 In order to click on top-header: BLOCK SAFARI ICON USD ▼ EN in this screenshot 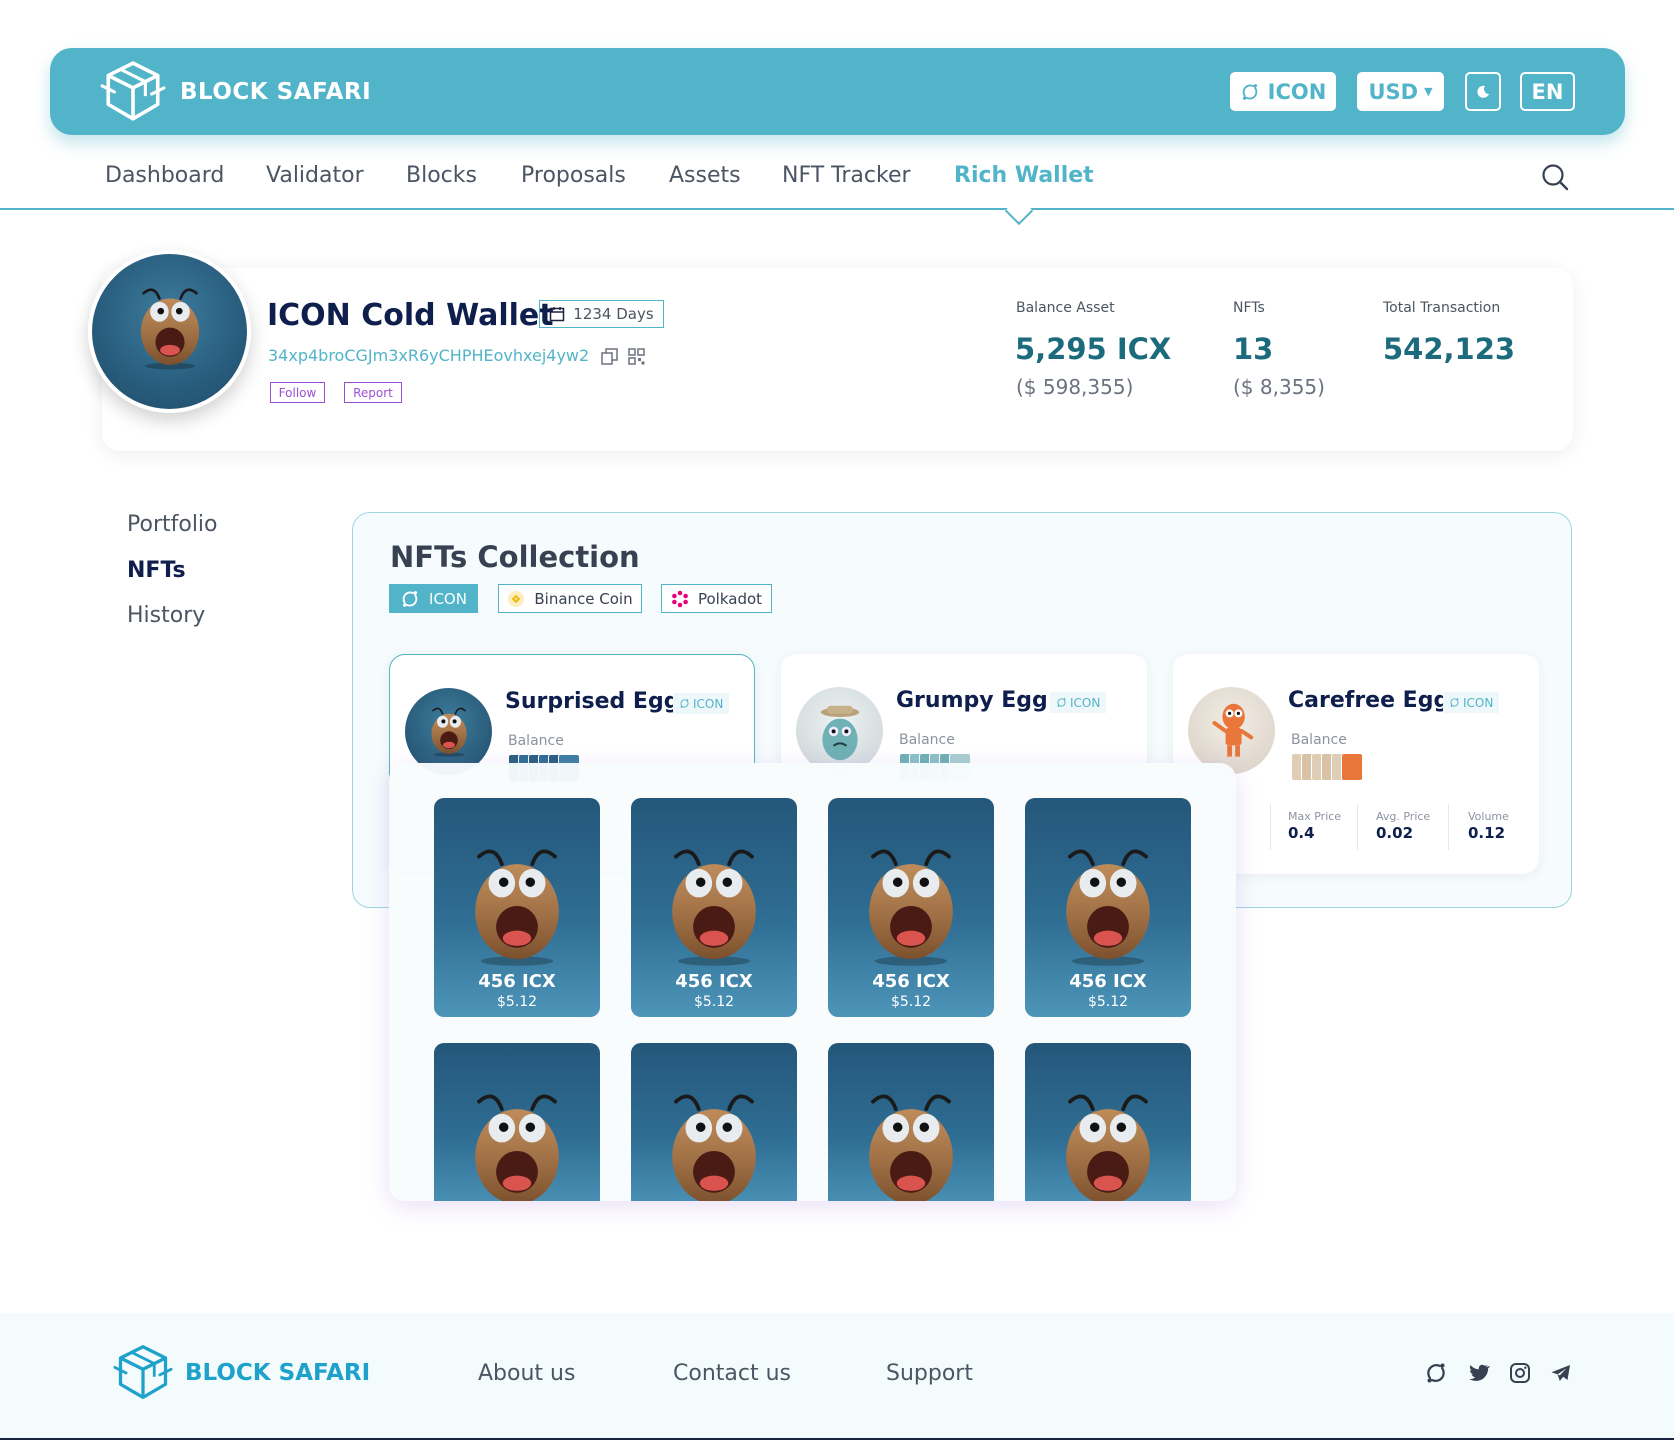, I will do `click(837, 91)`.